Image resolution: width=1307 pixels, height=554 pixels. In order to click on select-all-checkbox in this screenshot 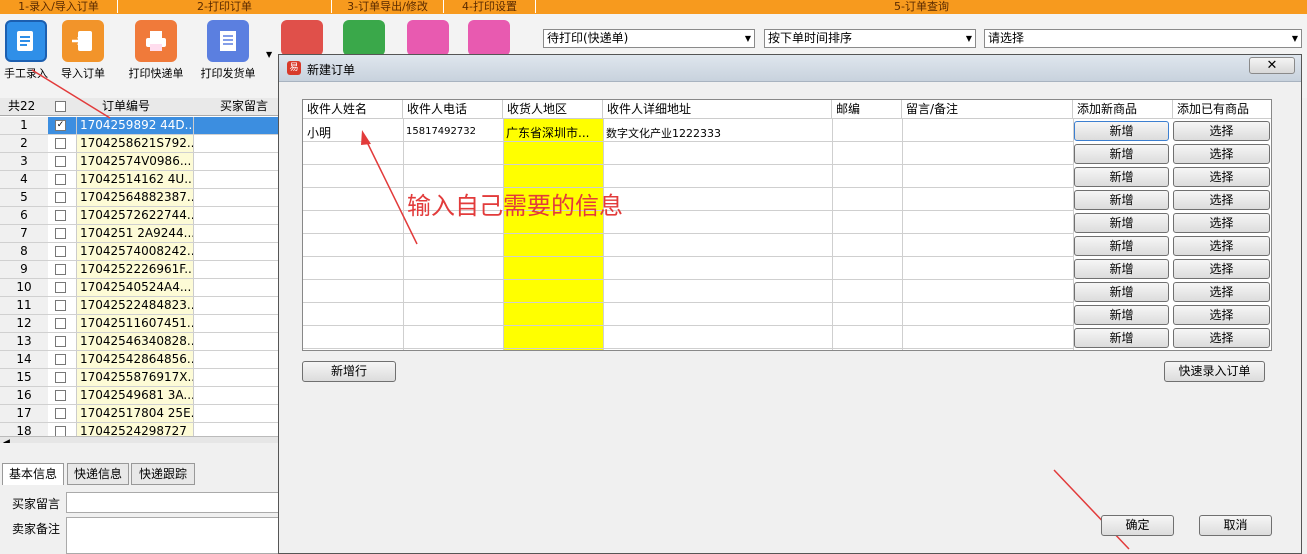, I will do `click(60, 106)`.